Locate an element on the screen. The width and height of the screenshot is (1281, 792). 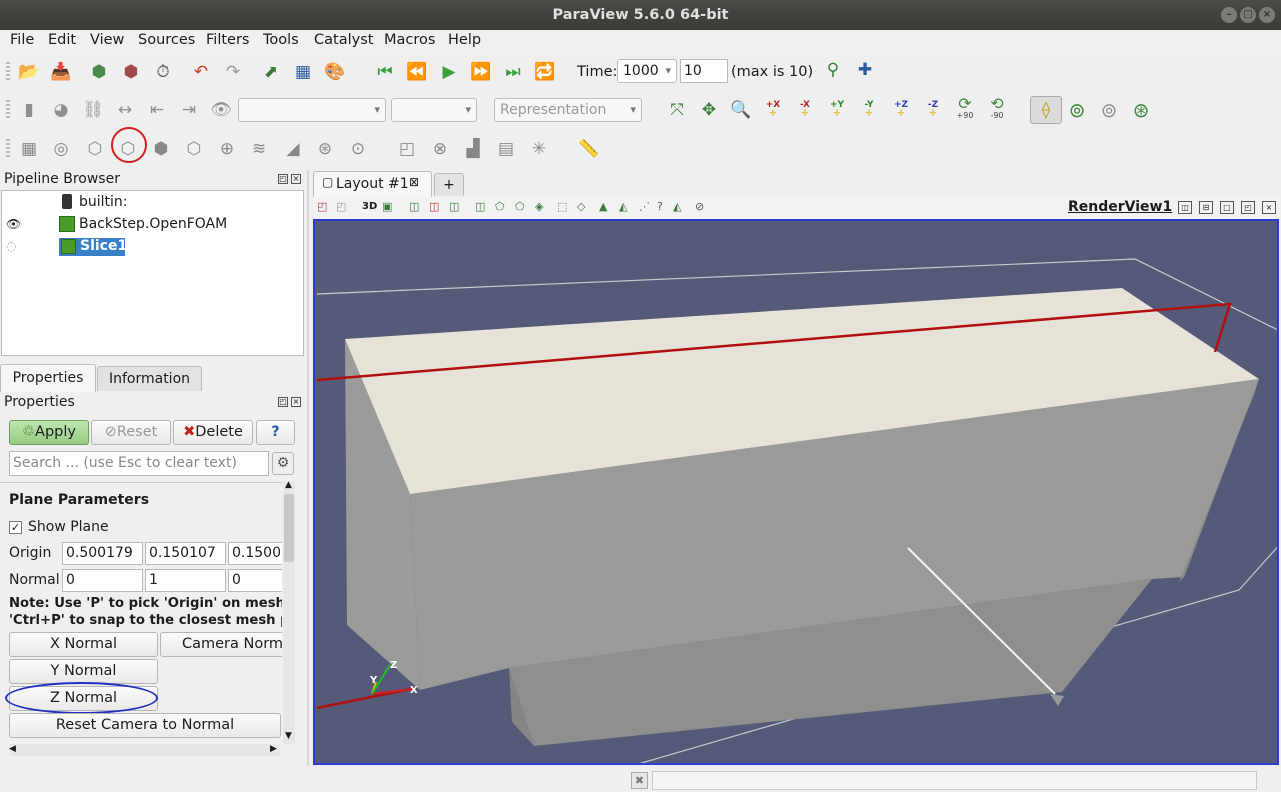
scroll-left-icon: ◀ is located at coordinates (12, 749).